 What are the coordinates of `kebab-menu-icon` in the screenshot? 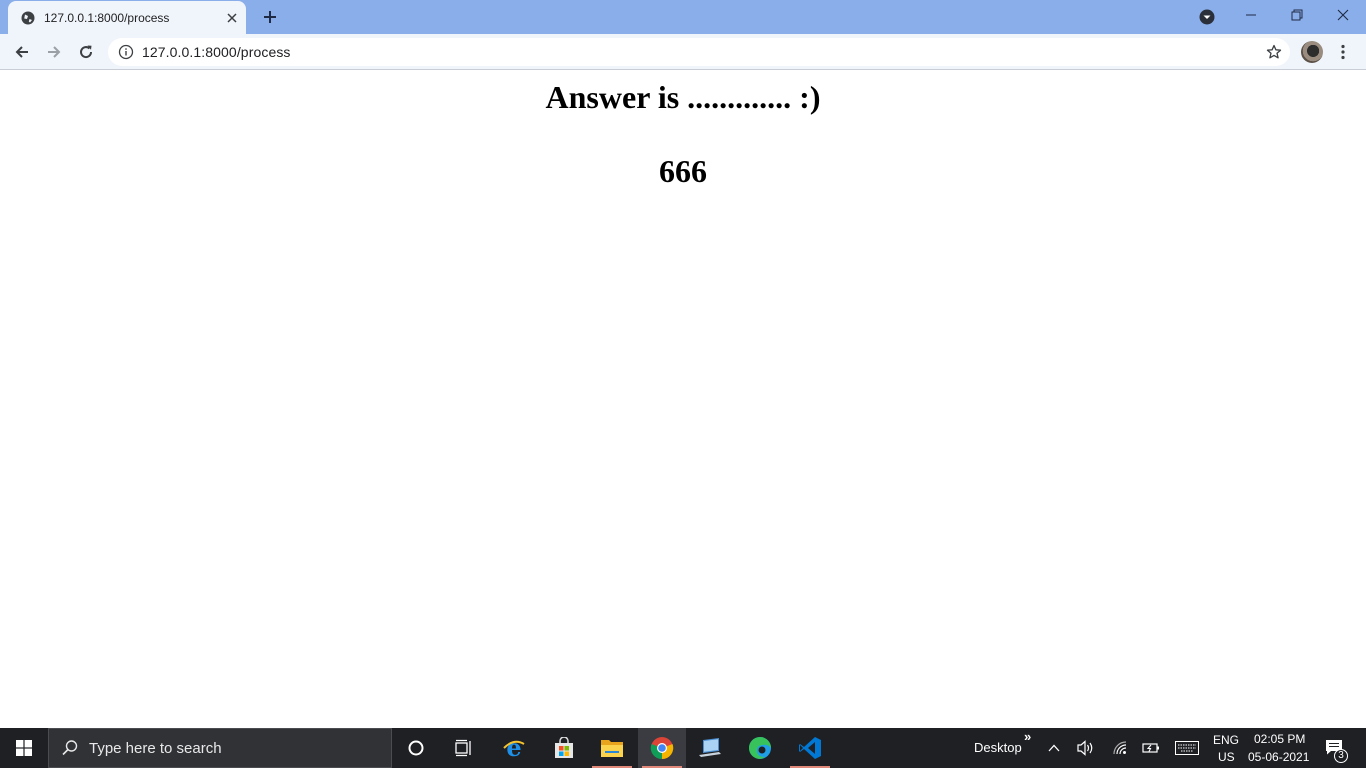 It's located at (1343, 52).